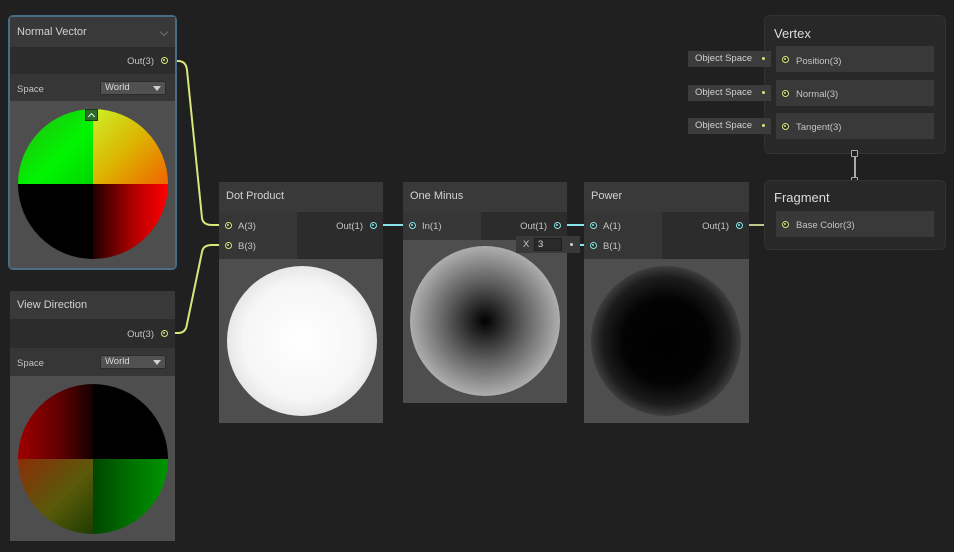  I want to click on node-one-minus: One Minus In(1) Out(1), so click(485, 292).